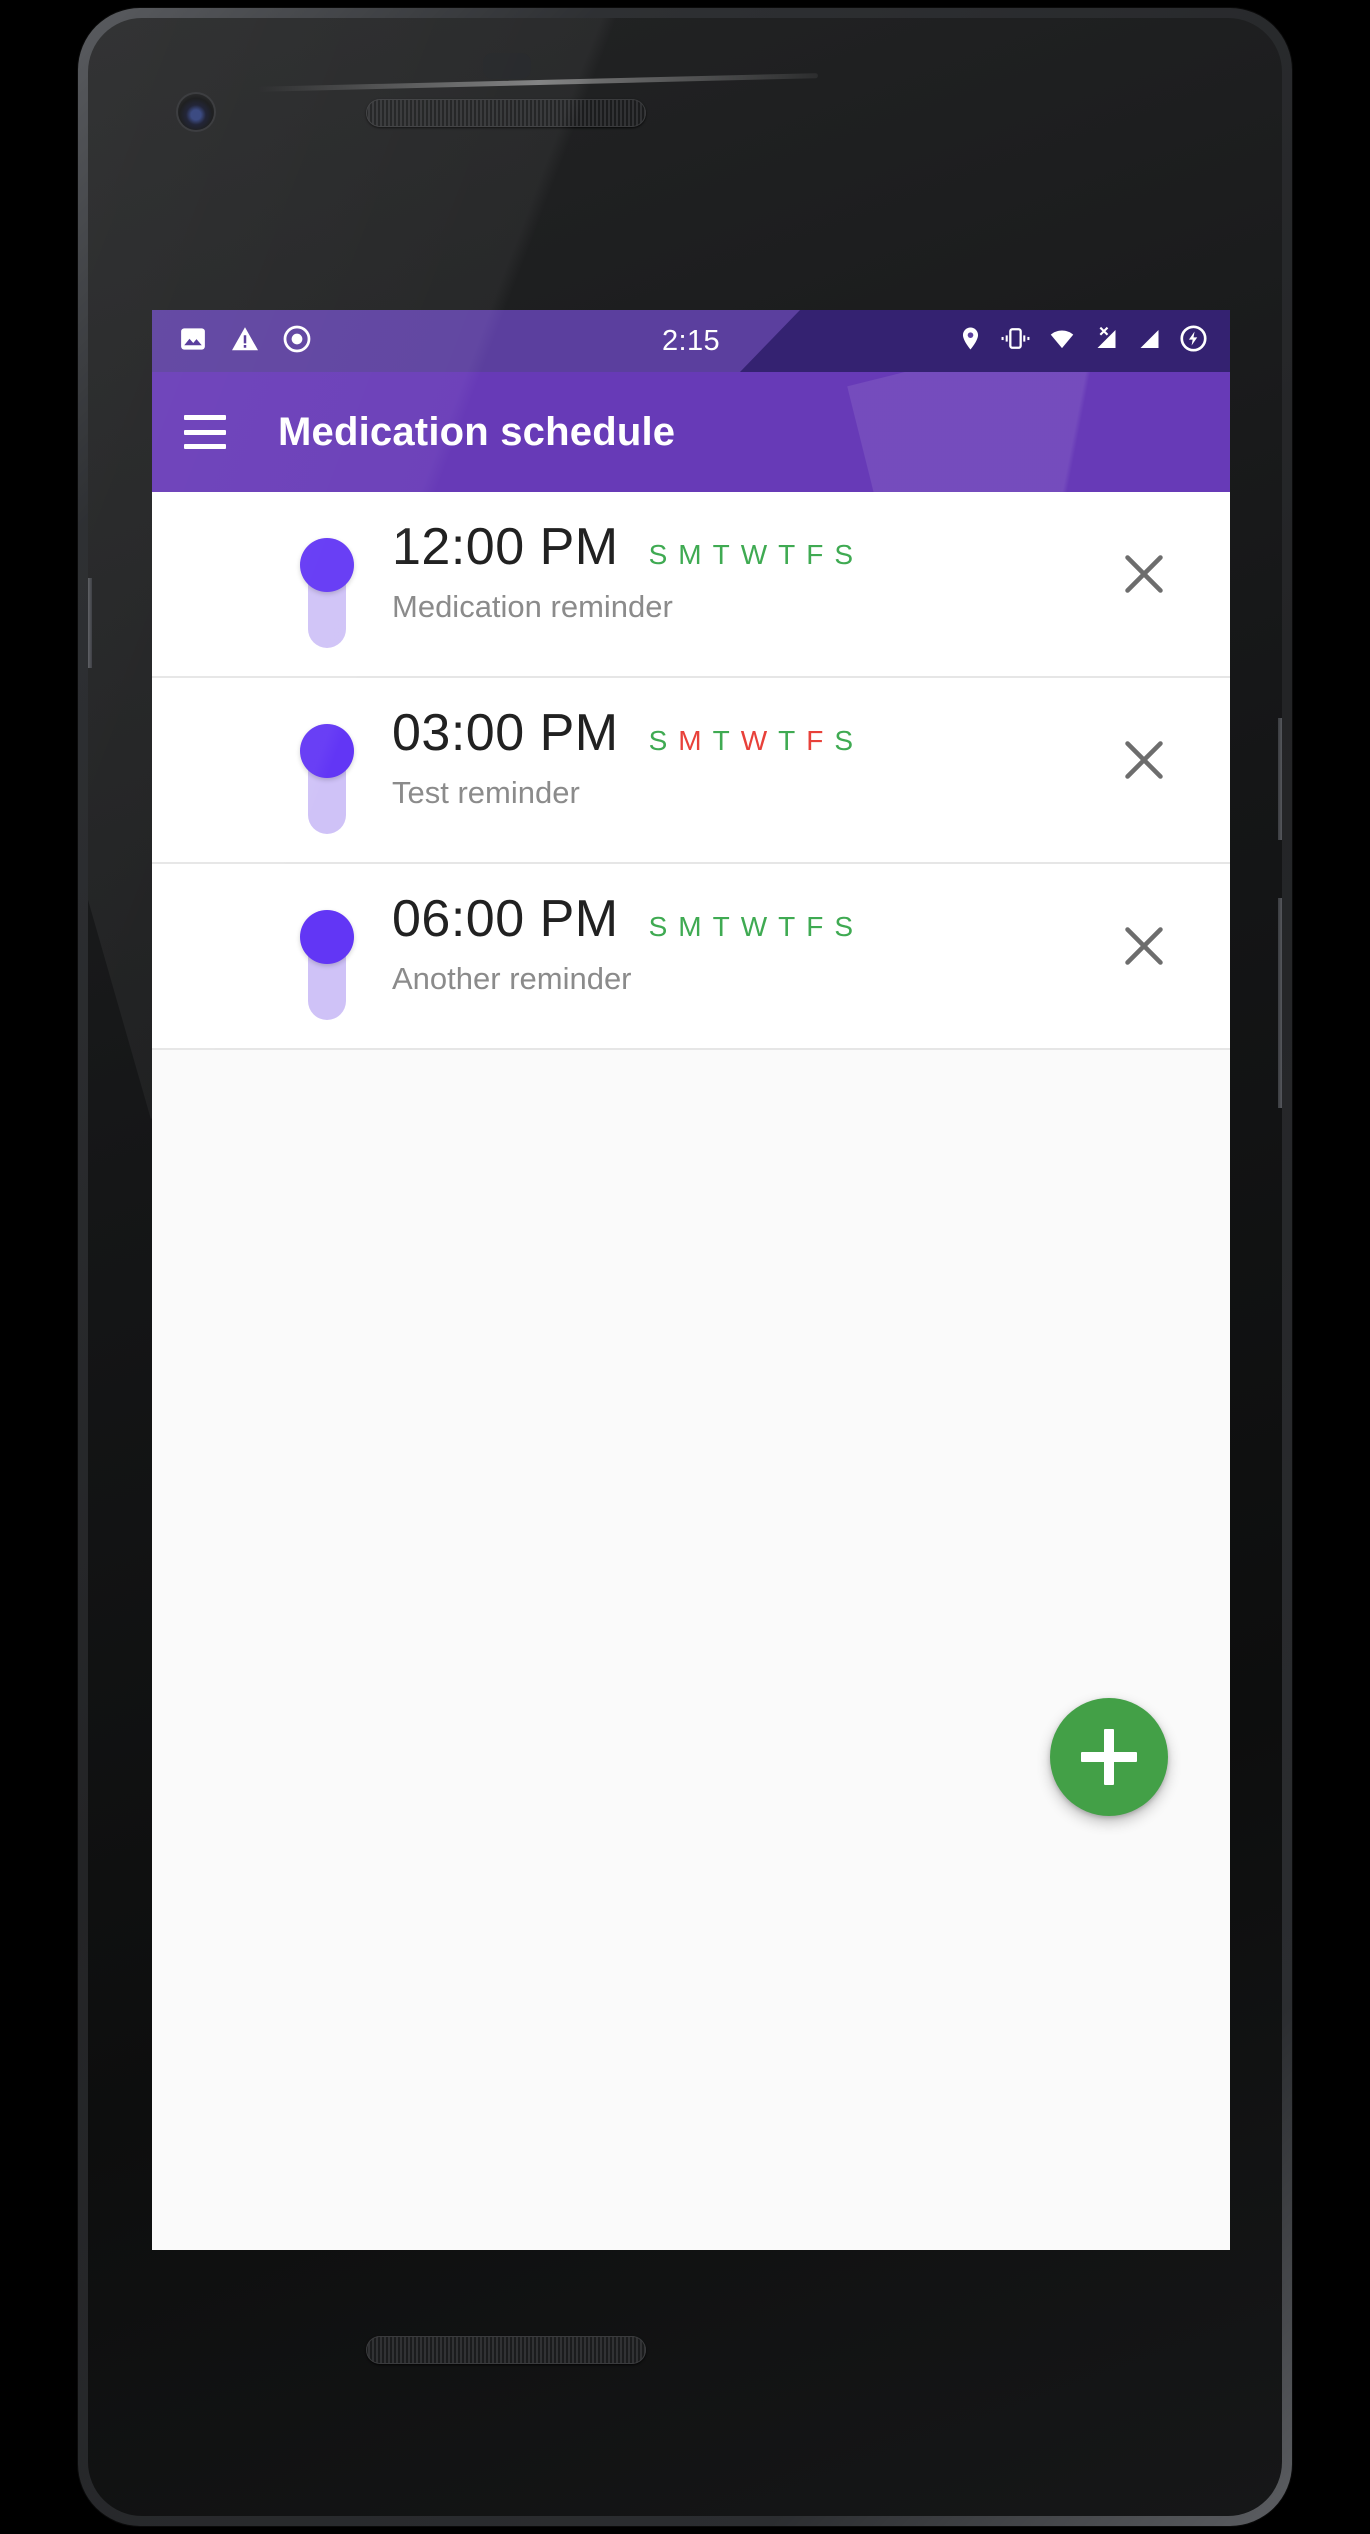 Image resolution: width=1370 pixels, height=2534 pixels. What do you see at coordinates (691, 341) in the screenshot?
I see `status-bar: 2:15` at bounding box center [691, 341].